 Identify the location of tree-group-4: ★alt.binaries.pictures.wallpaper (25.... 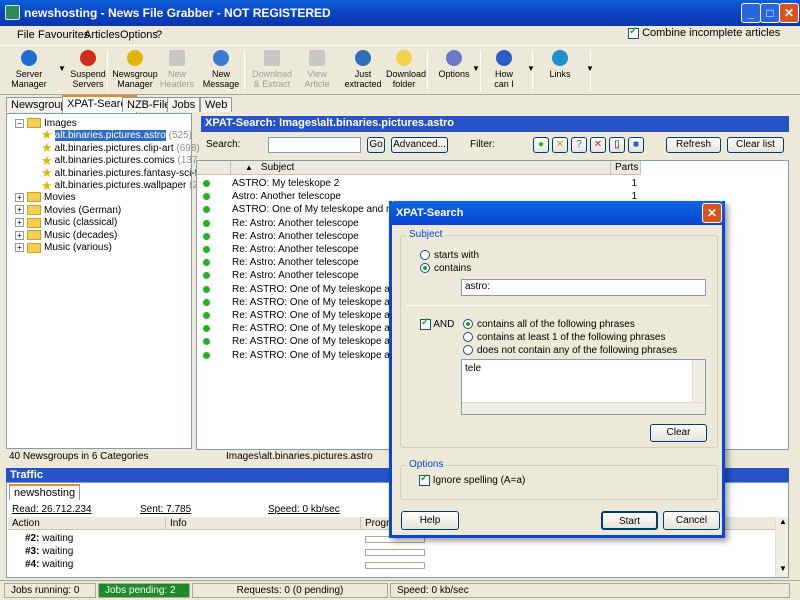
(126, 185).